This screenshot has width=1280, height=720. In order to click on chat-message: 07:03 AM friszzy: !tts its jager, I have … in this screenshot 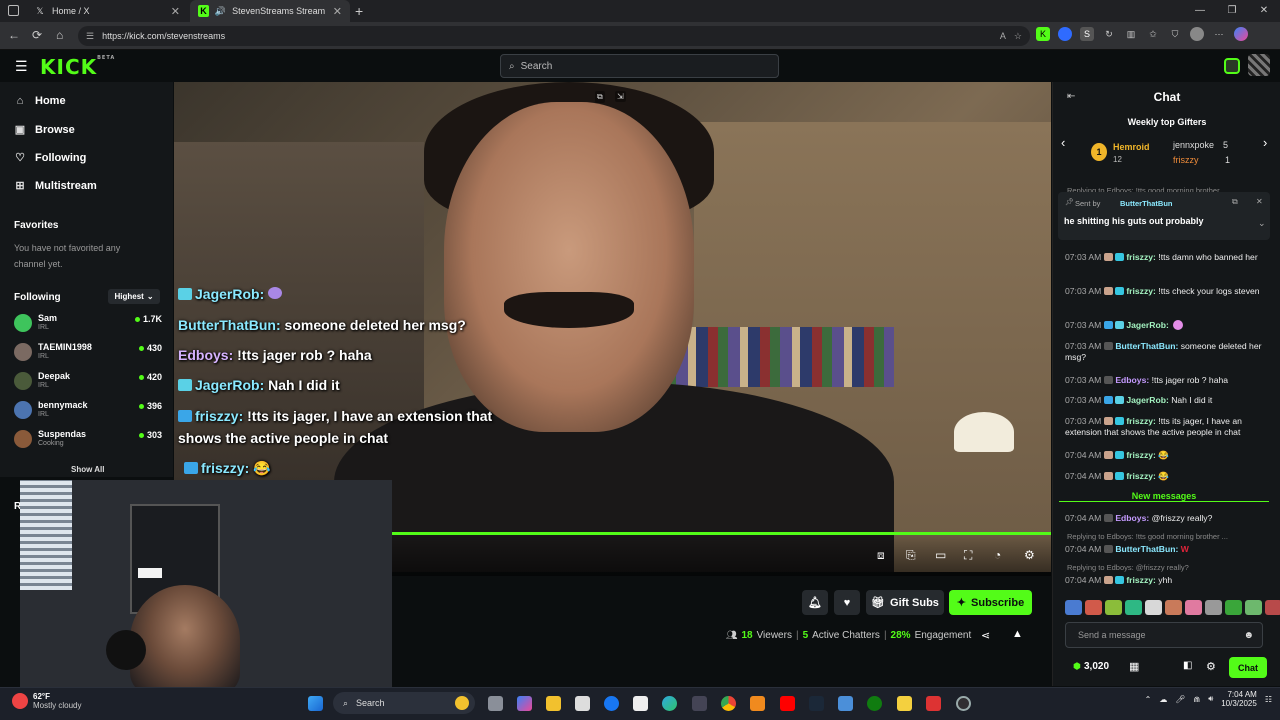, I will do `click(1170, 427)`.